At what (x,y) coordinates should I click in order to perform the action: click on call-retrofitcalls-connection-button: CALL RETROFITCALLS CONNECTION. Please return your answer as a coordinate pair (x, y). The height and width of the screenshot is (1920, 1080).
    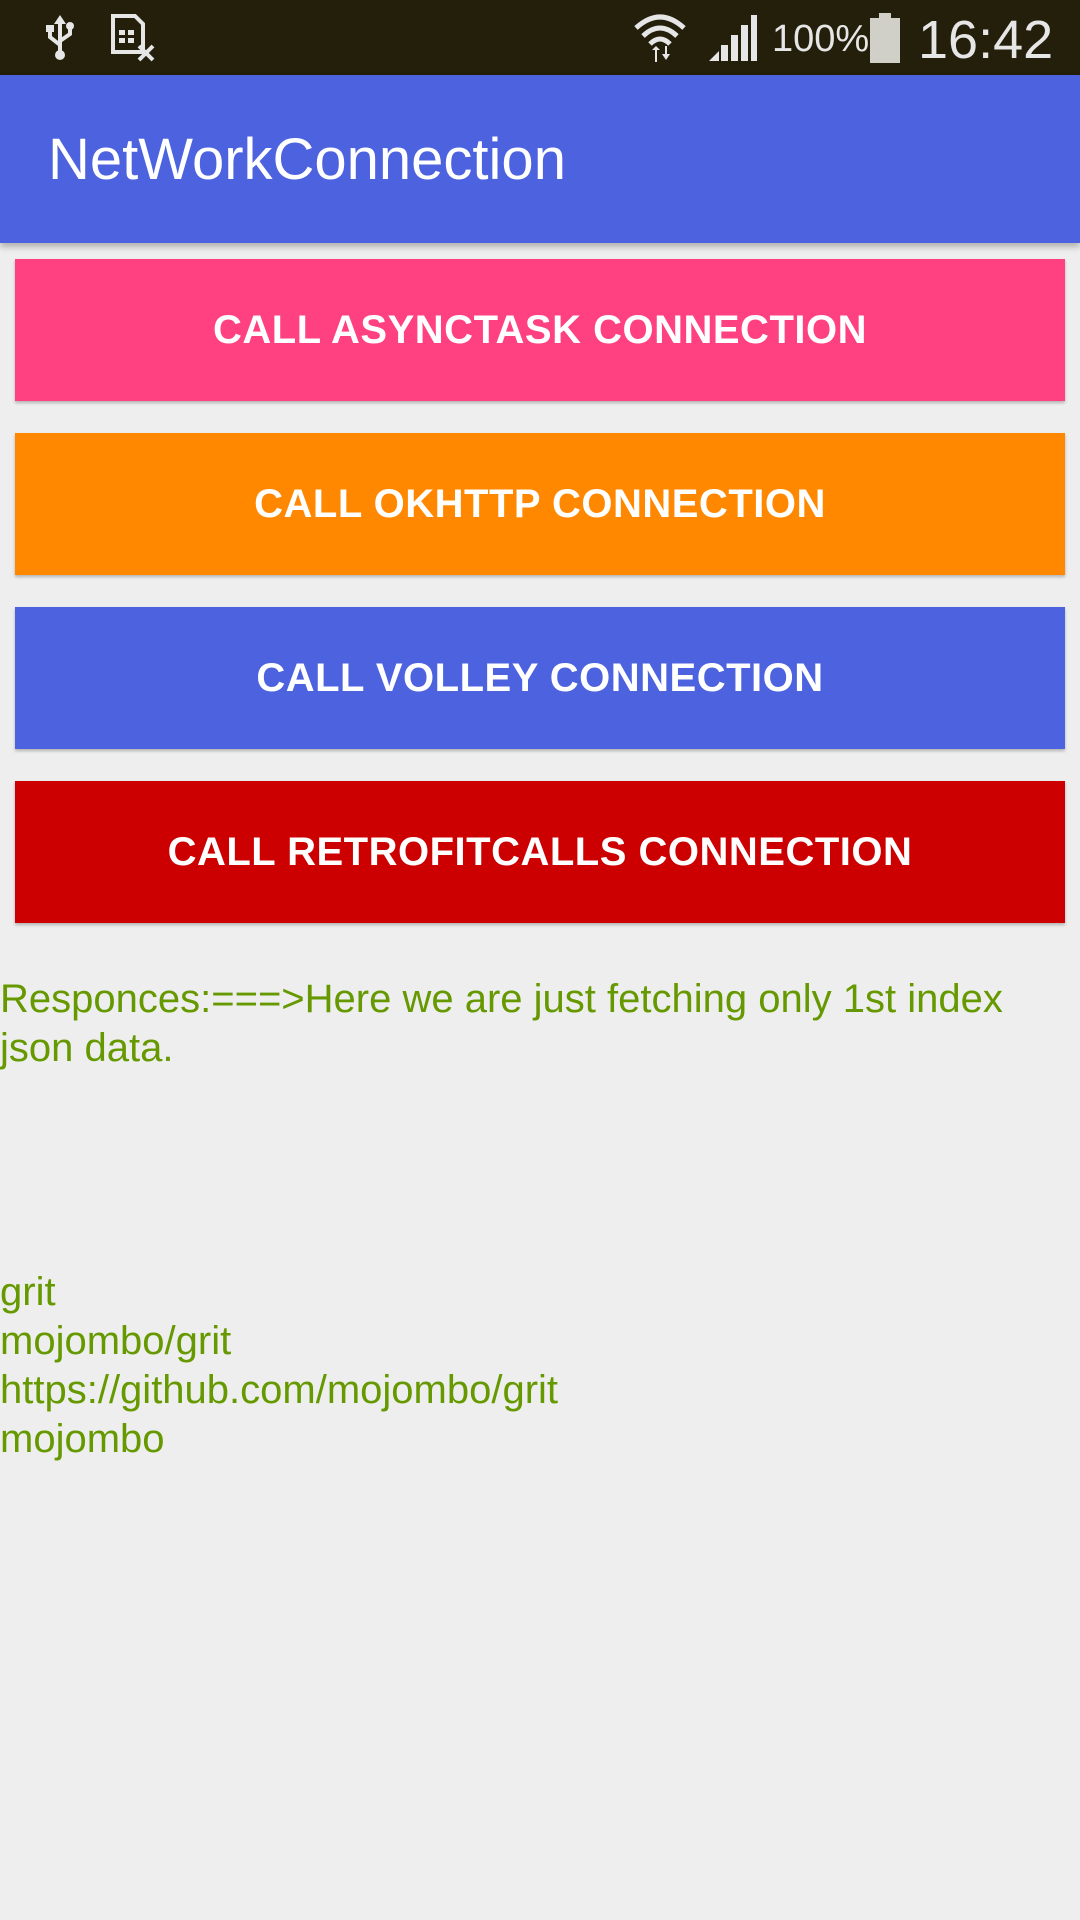
    Looking at the image, I should click on (540, 852).